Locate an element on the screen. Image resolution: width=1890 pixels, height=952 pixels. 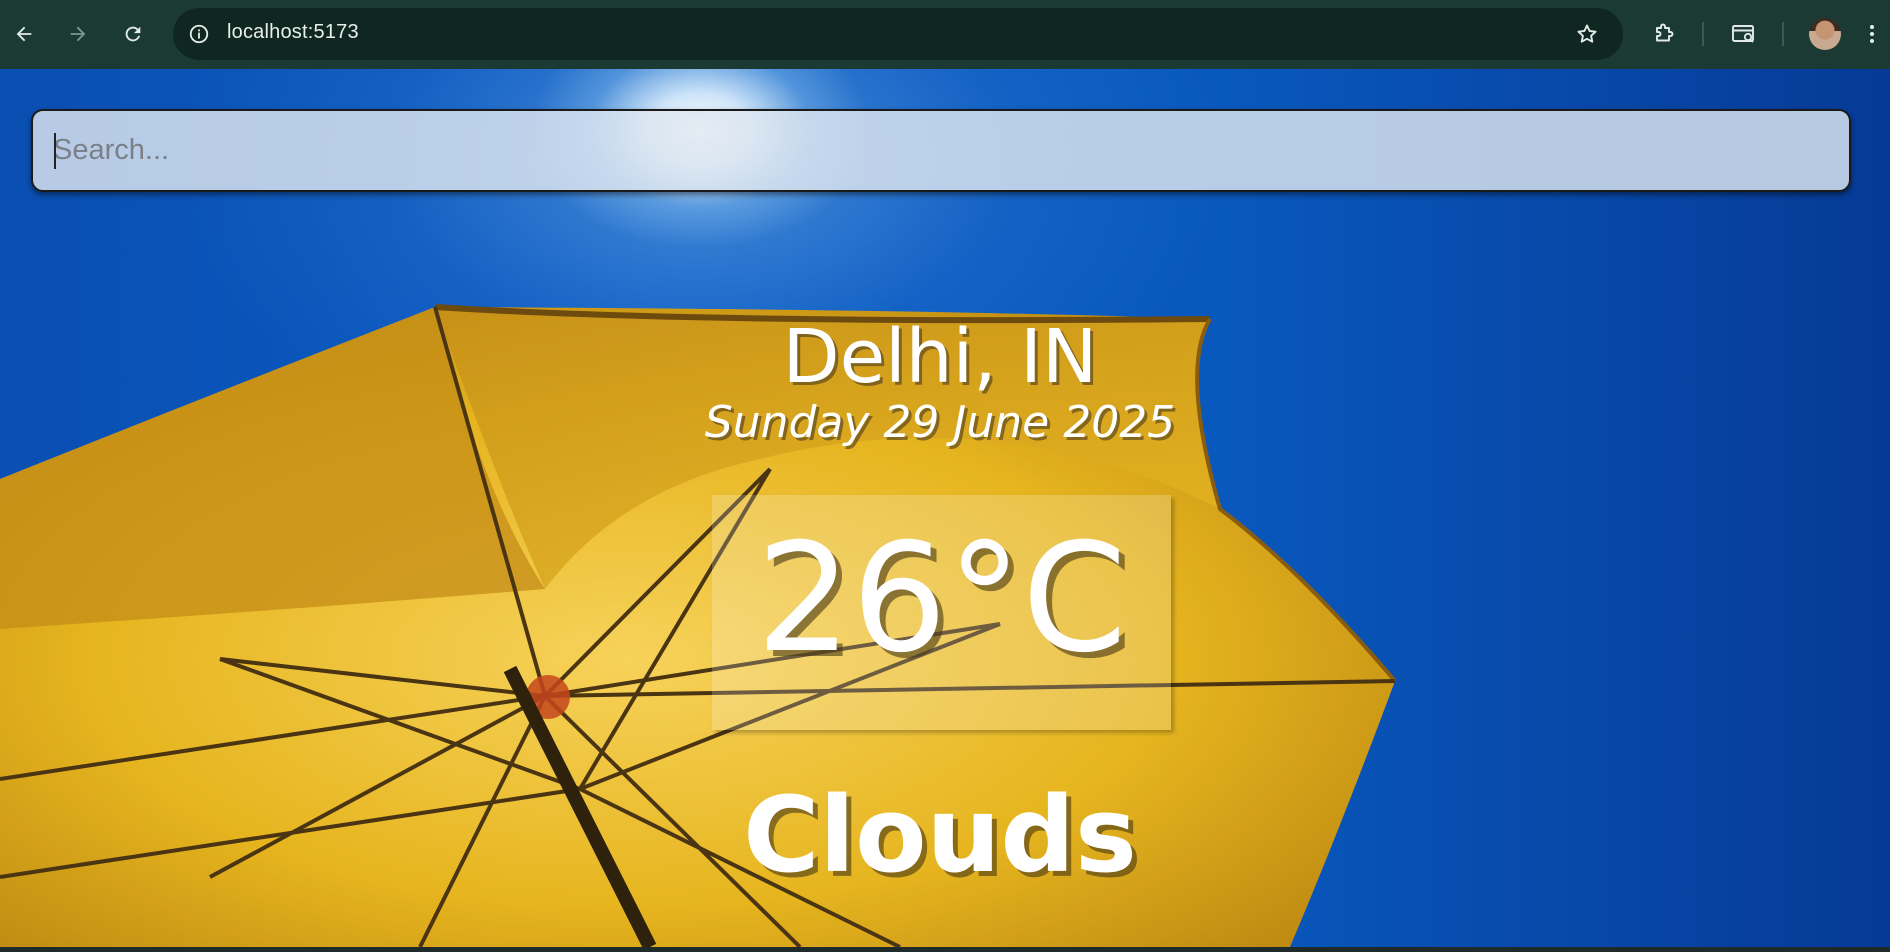
back-button is located at coordinates (24, 34).